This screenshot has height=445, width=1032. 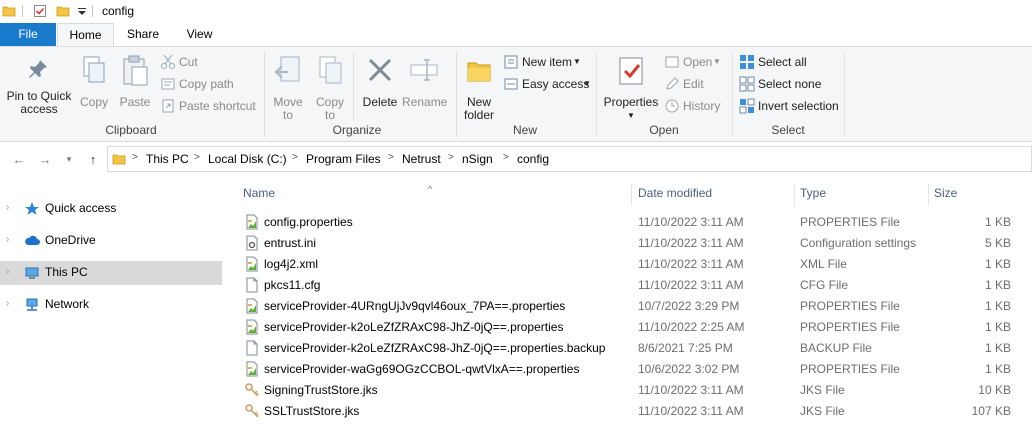 What do you see at coordinates (862, 195) in the screenshot?
I see `column-header-type: Type` at bounding box center [862, 195].